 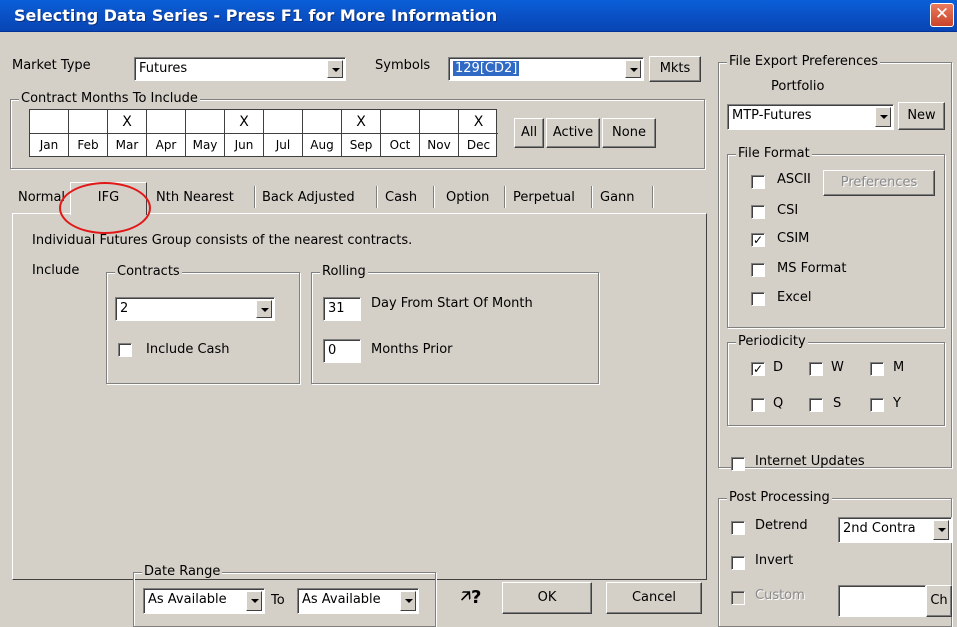 I want to click on month-label-may: May, so click(x=205, y=145).